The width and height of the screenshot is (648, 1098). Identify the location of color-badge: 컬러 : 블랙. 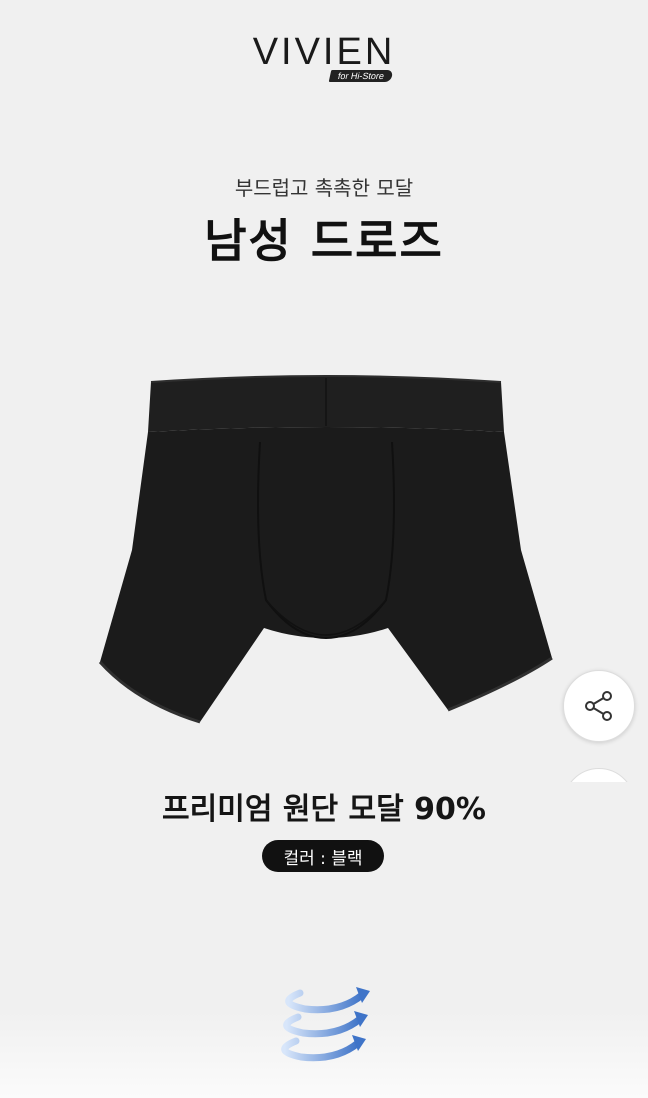
(323, 856).